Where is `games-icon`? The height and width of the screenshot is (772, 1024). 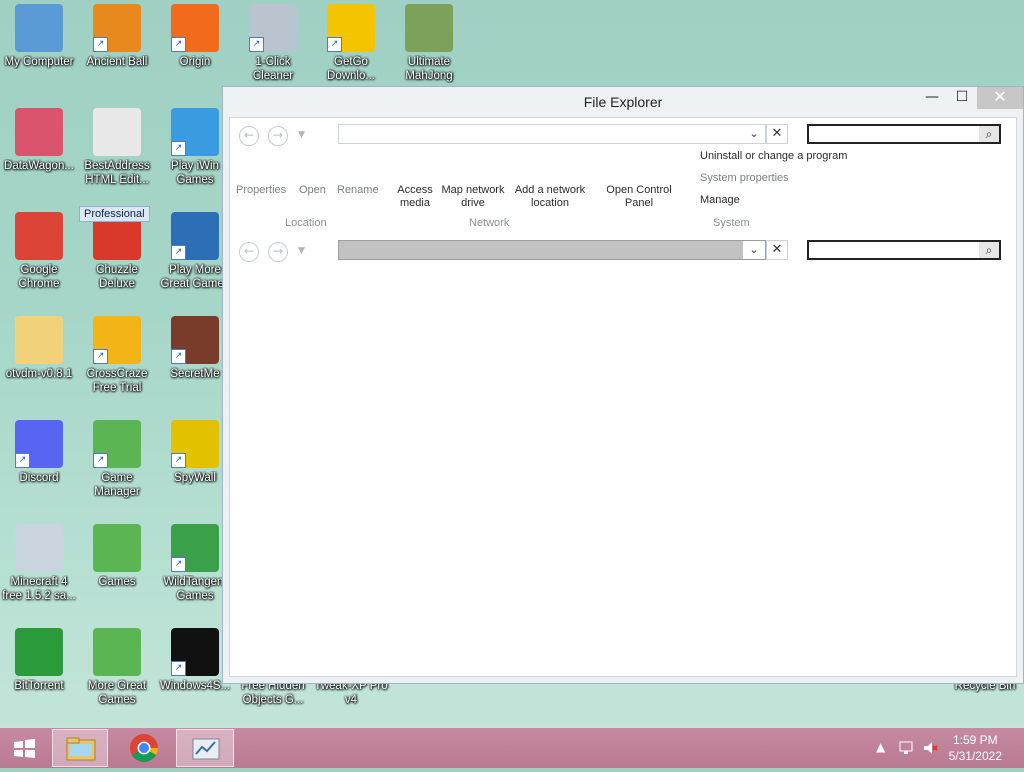 games-icon is located at coordinates (117, 548).